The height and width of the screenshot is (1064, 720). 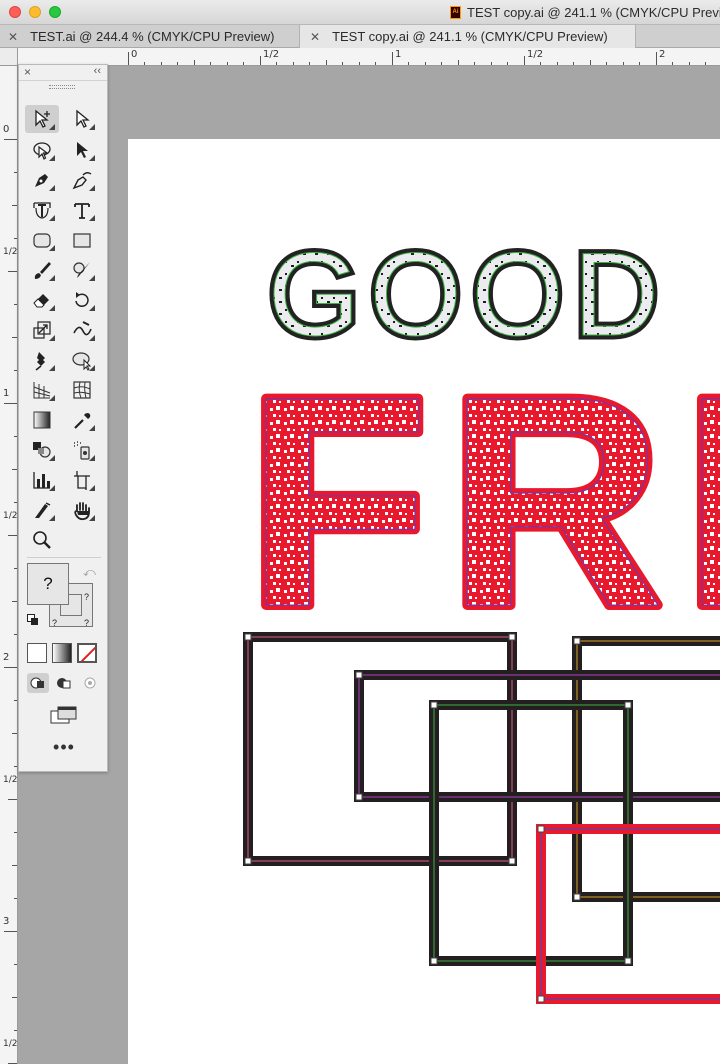 I want to click on type-icon, so click(x=82, y=210).